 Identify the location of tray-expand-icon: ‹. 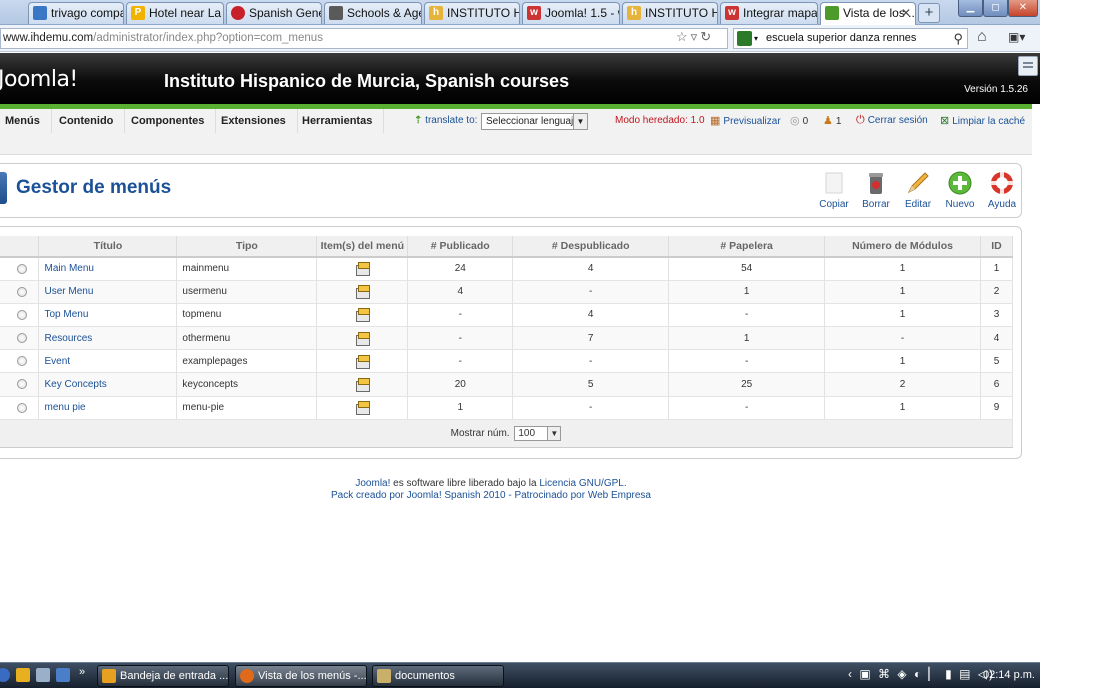
(851, 674).